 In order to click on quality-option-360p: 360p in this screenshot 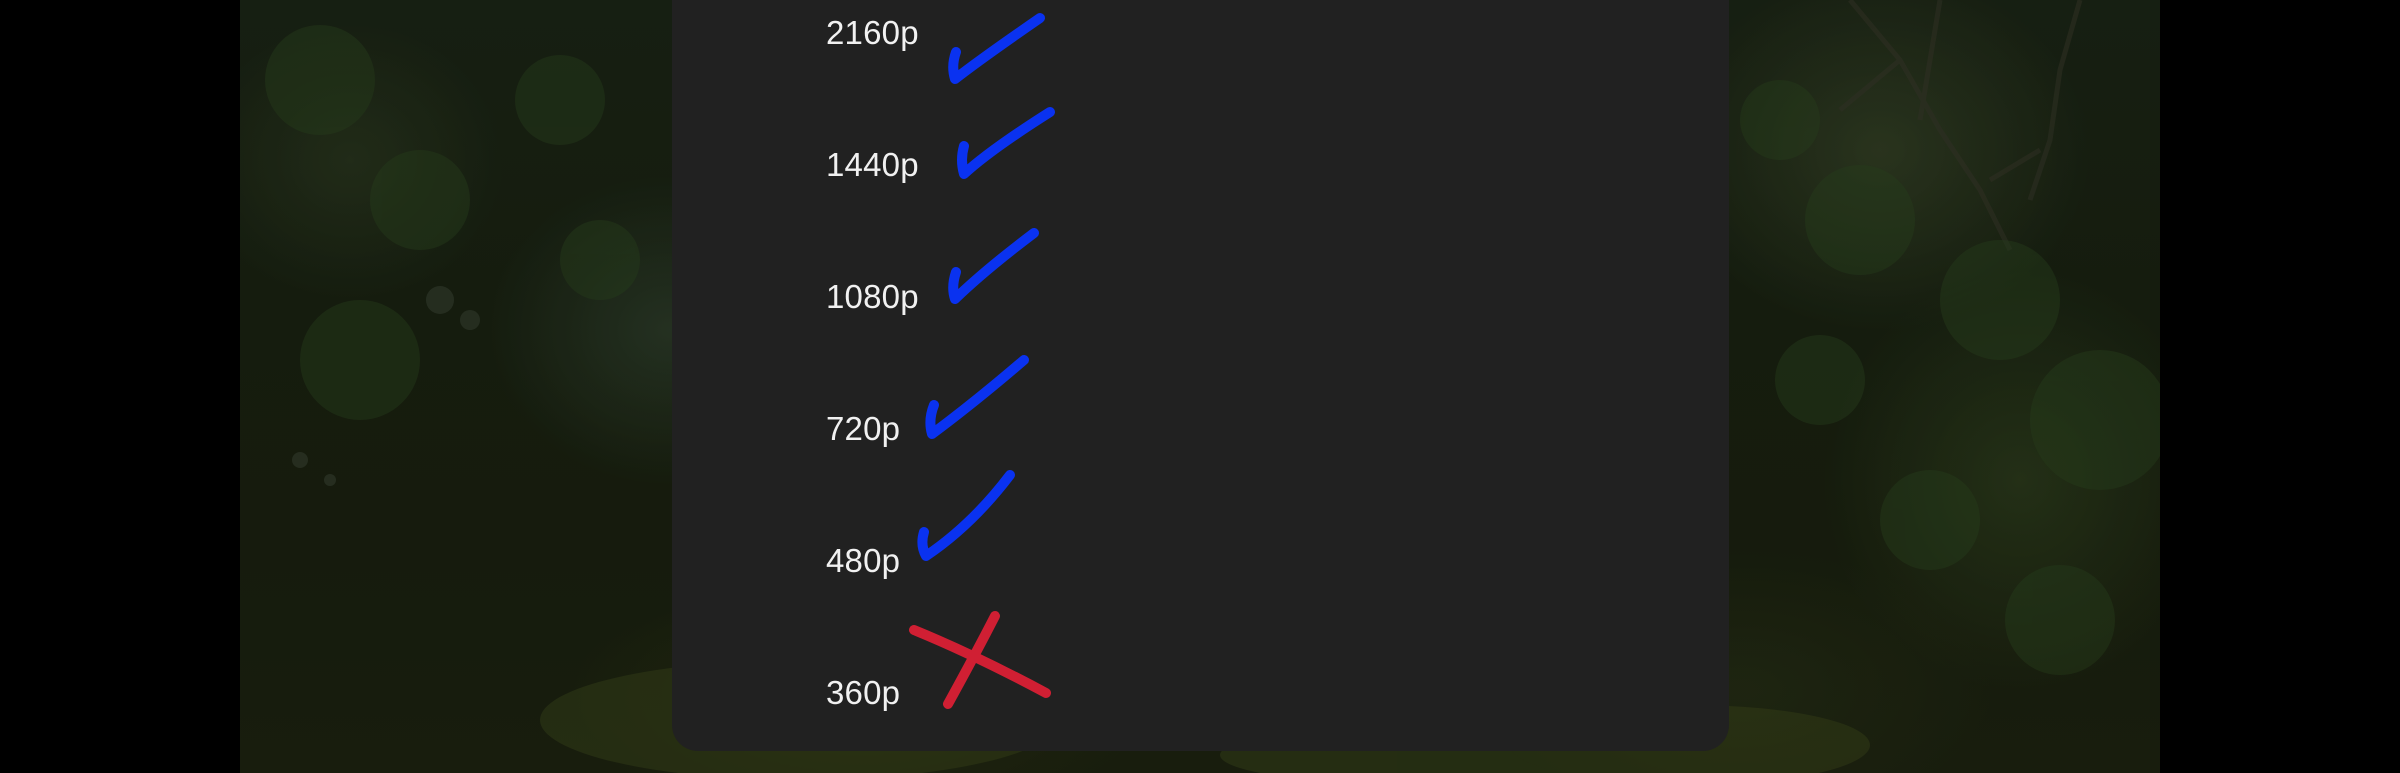, I will do `click(863, 693)`.